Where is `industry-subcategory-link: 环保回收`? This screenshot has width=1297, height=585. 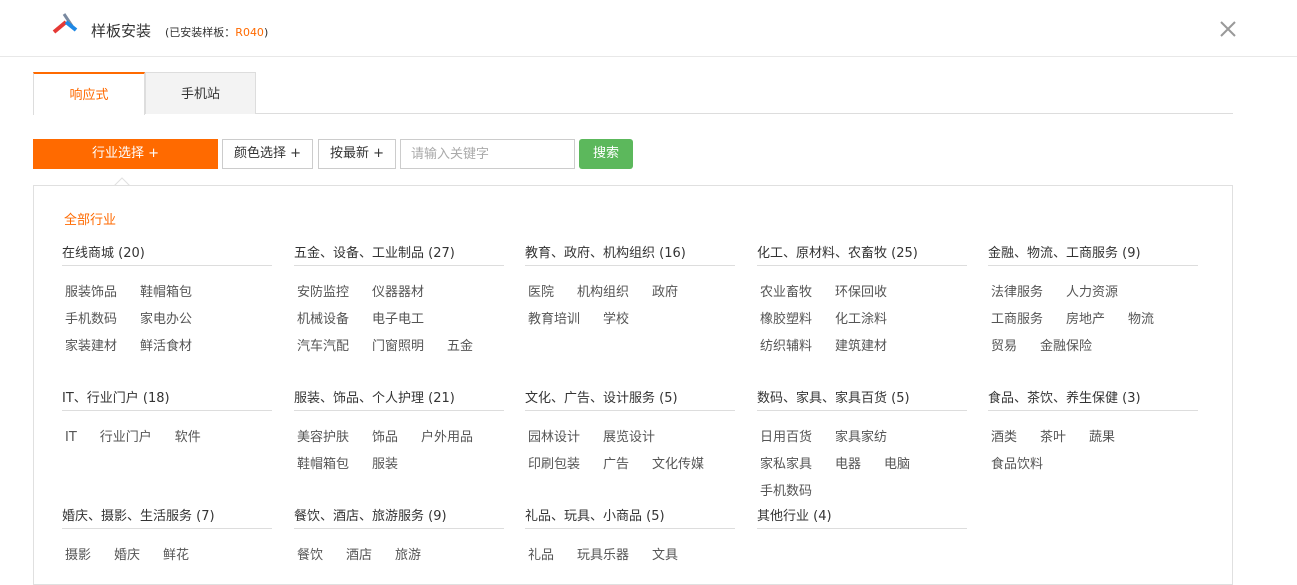 industry-subcategory-link: 环保回收 is located at coordinates (861, 292).